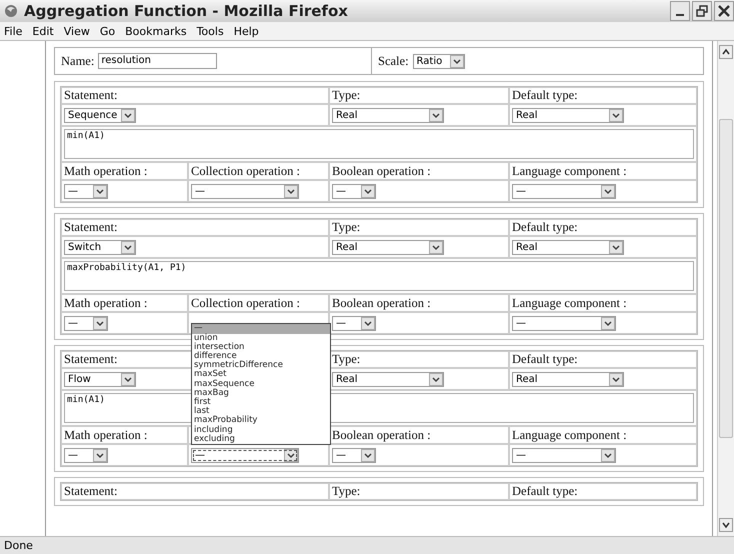  I want to click on menu-item: Edit, so click(43, 31).